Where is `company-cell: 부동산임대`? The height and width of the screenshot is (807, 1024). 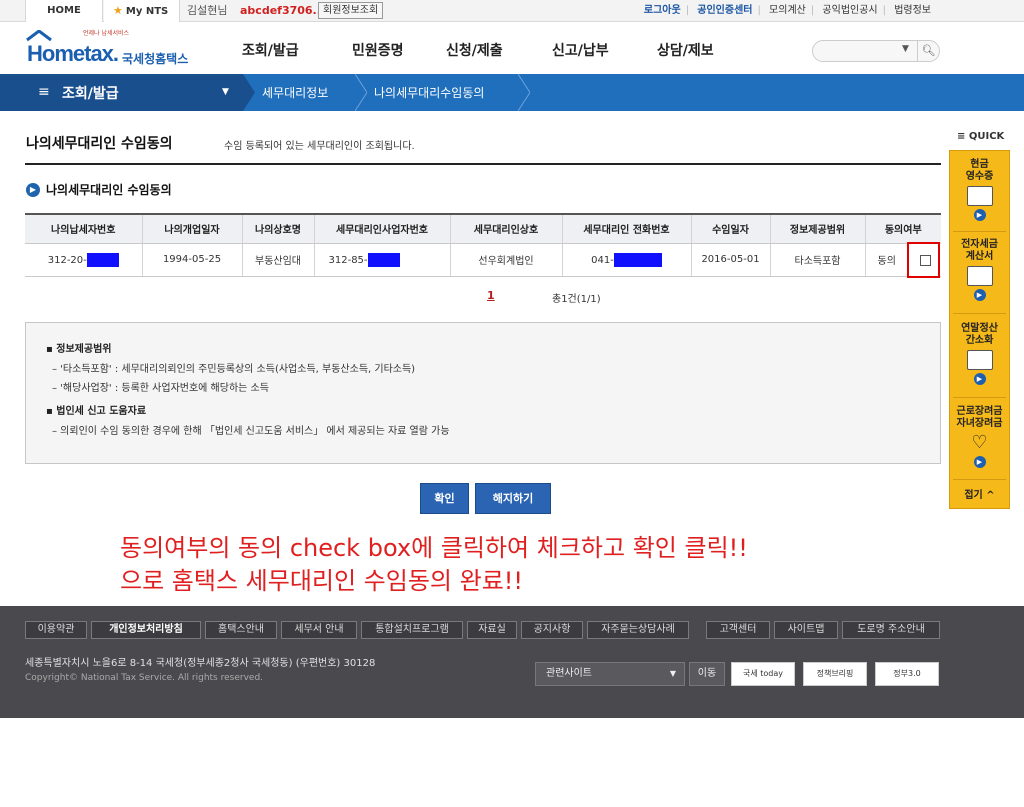
company-cell: 부동산임대 is located at coordinates (277, 260).